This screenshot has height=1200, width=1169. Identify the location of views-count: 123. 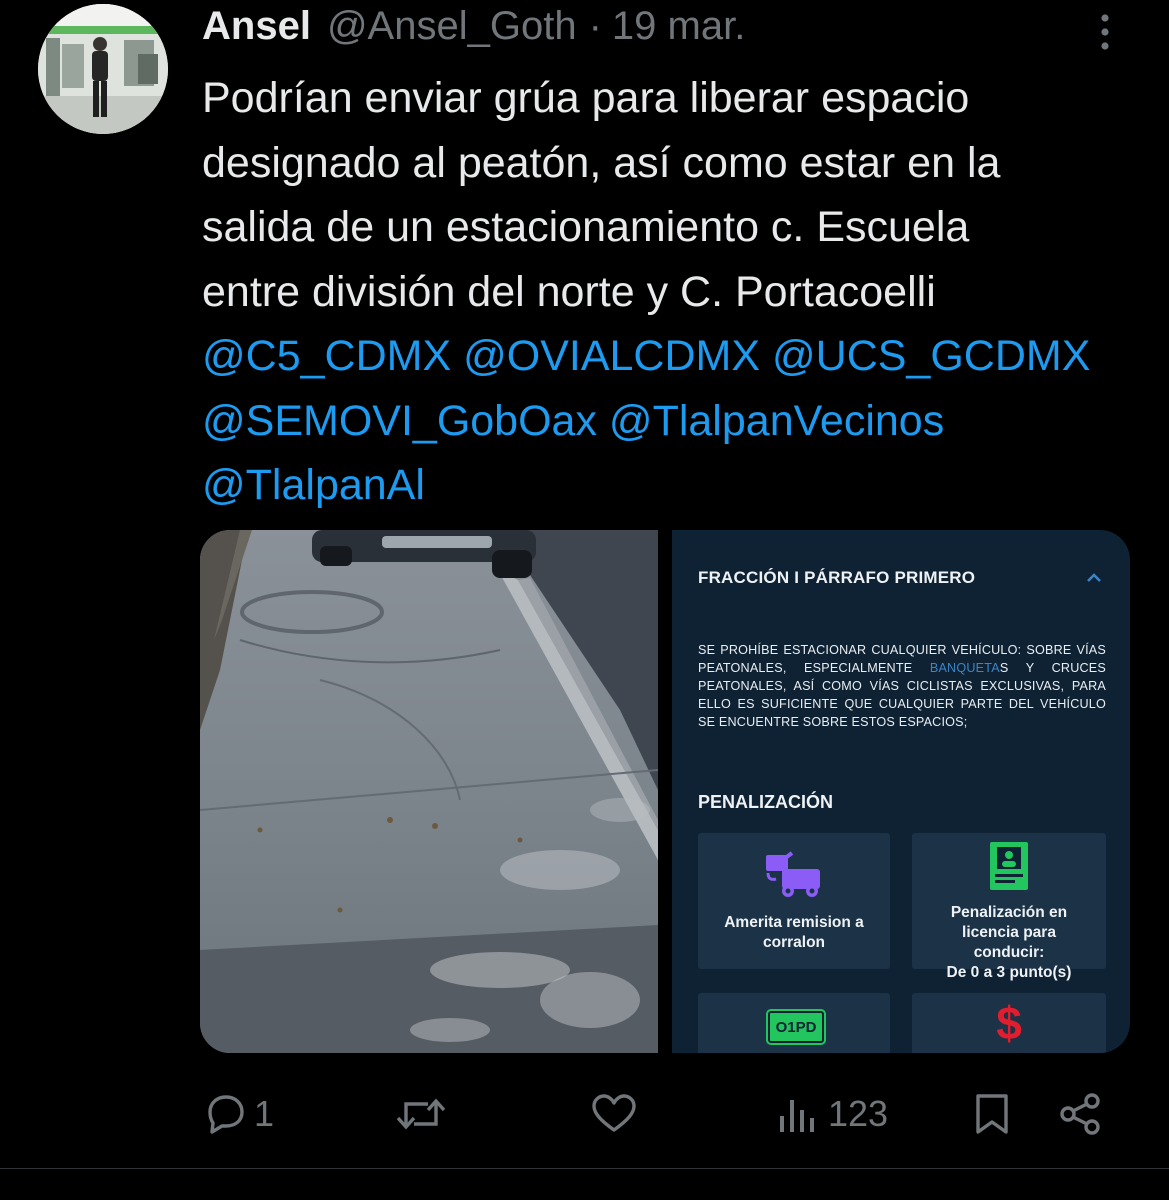
(858, 1113).